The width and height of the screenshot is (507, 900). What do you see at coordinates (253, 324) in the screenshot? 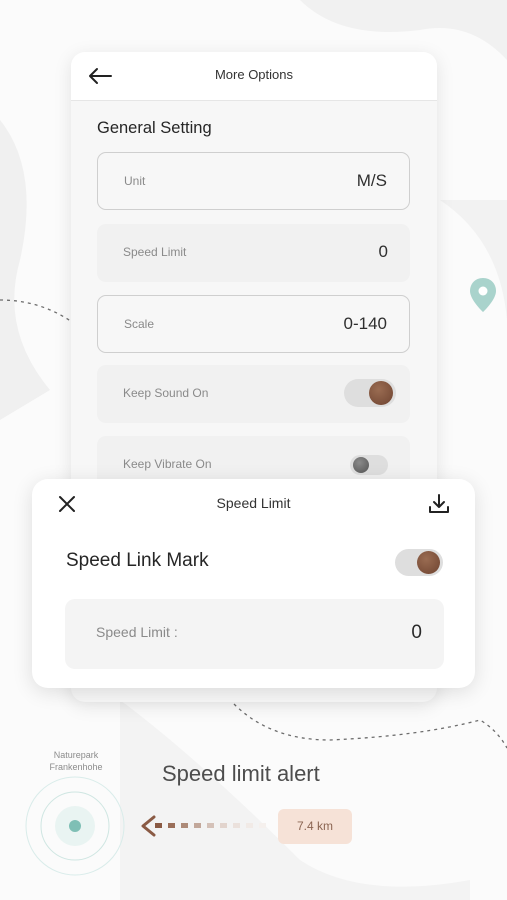
I see `scale-row: Scale 0-140` at bounding box center [253, 324].